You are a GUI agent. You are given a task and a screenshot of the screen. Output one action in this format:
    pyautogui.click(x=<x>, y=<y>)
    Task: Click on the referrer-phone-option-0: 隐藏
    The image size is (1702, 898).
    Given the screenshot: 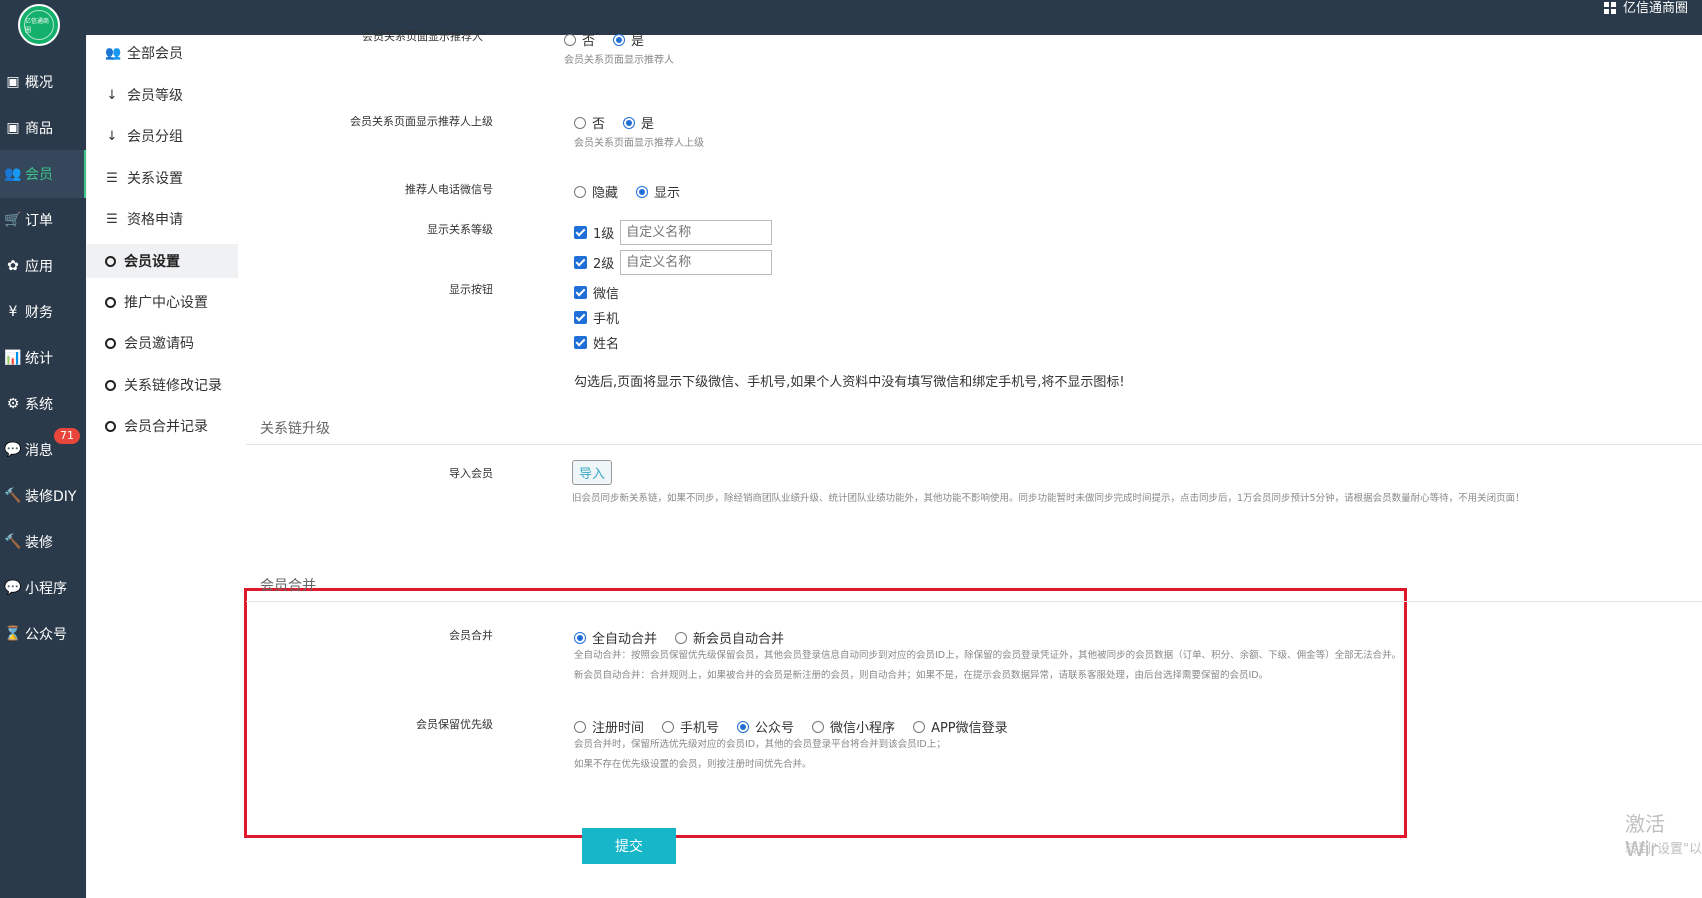 What is the action you would take?
    pyautogui.click(x=596, y=191)
    